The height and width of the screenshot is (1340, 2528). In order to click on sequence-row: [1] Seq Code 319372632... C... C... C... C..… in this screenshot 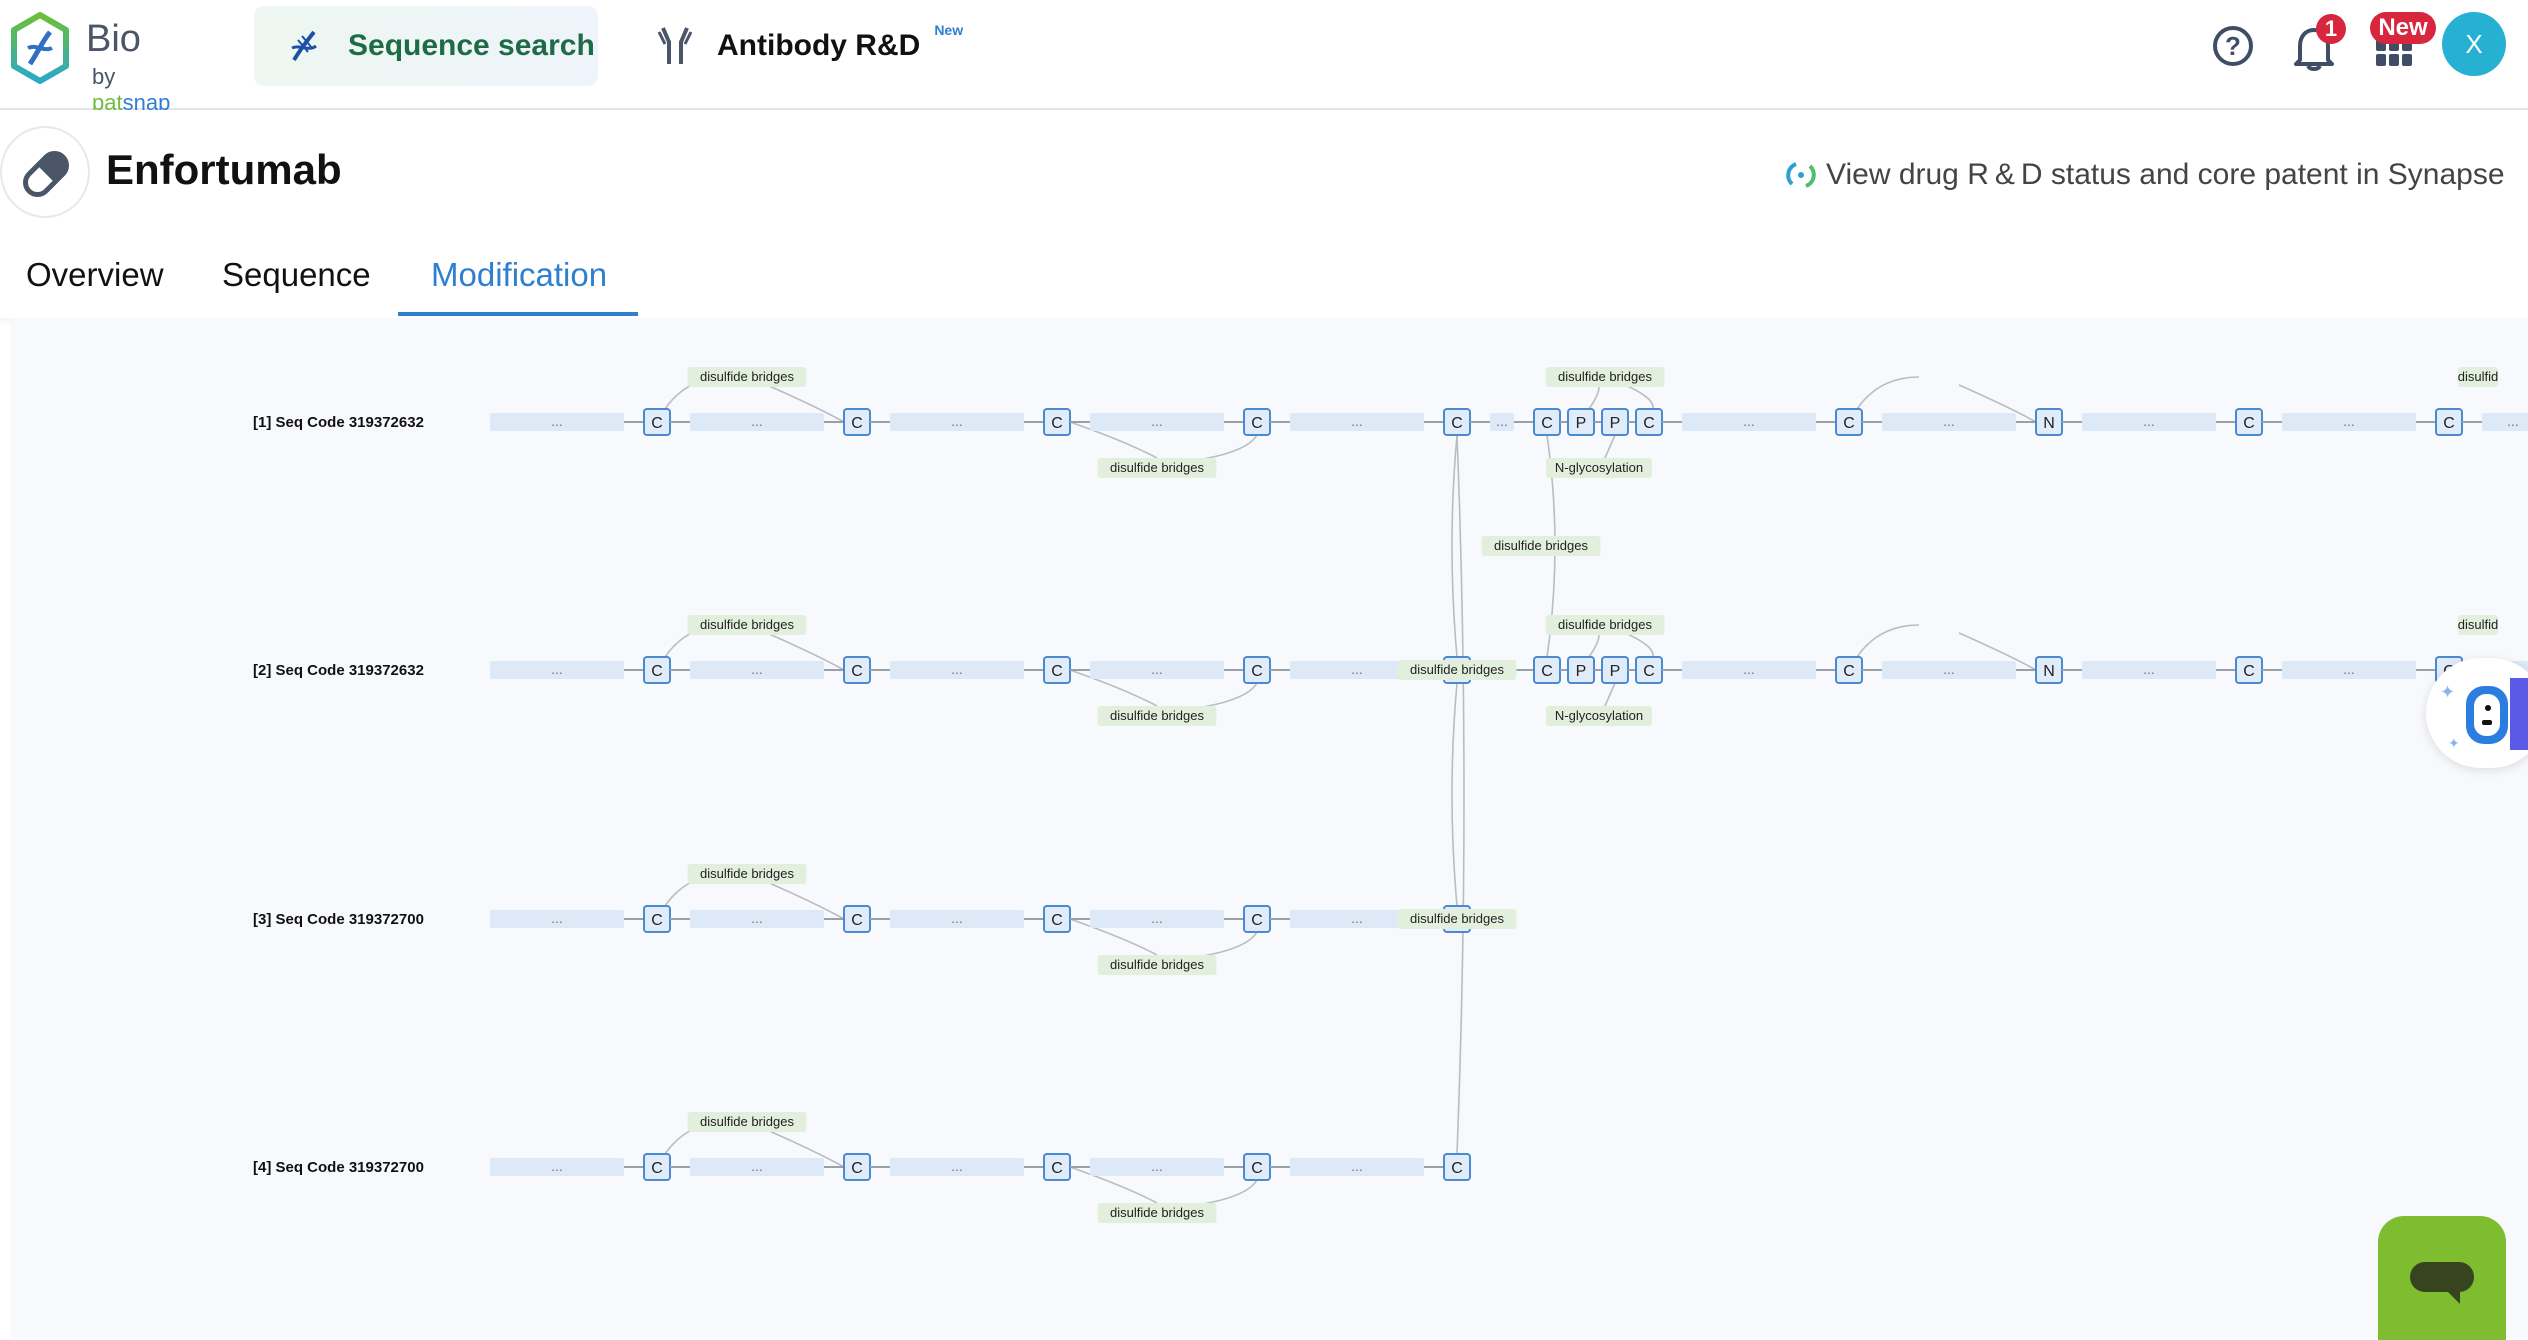, I will do `click(1390, 422)`.